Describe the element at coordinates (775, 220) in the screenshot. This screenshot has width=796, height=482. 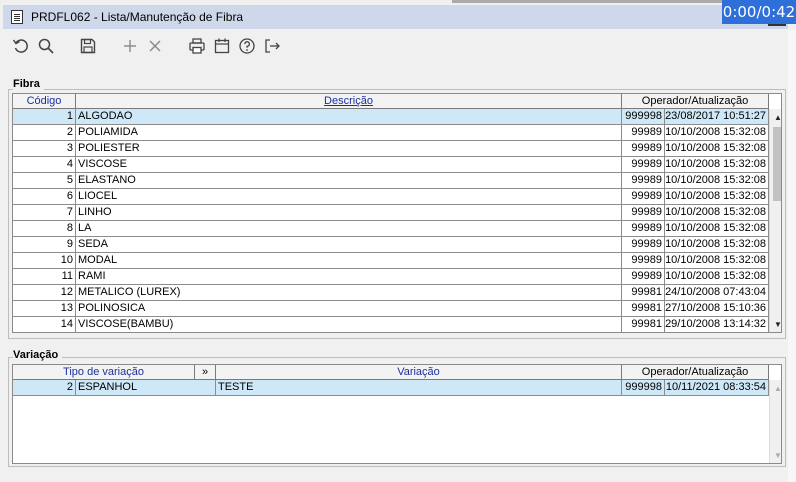
I see `fibra-vertical-scrollbar: ▲ ▼` at that location.